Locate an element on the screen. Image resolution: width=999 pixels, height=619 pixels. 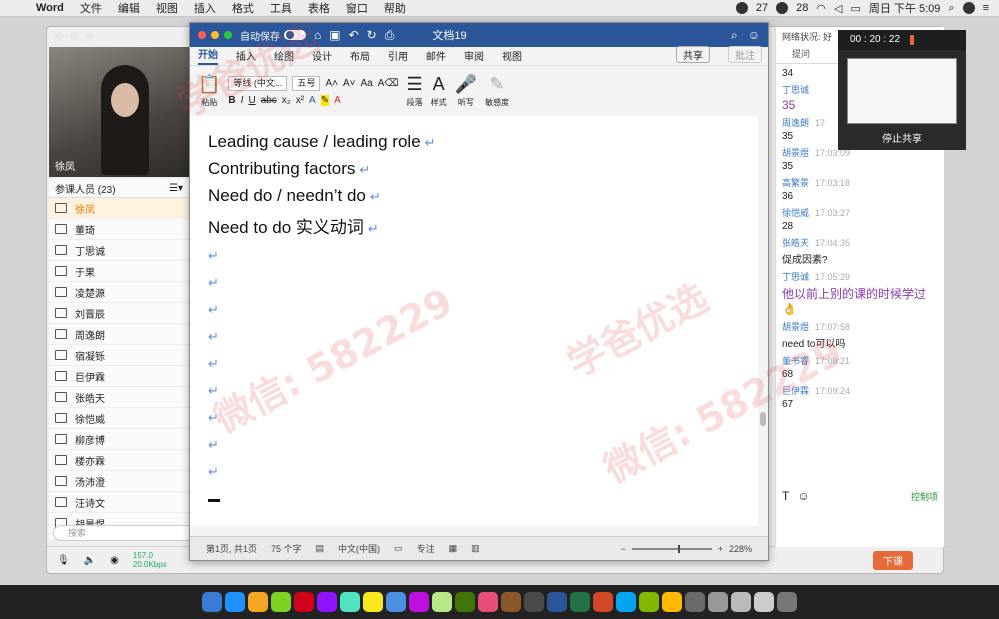
page-count: 第1页, 共1页 is located at coordinates (231, 548).